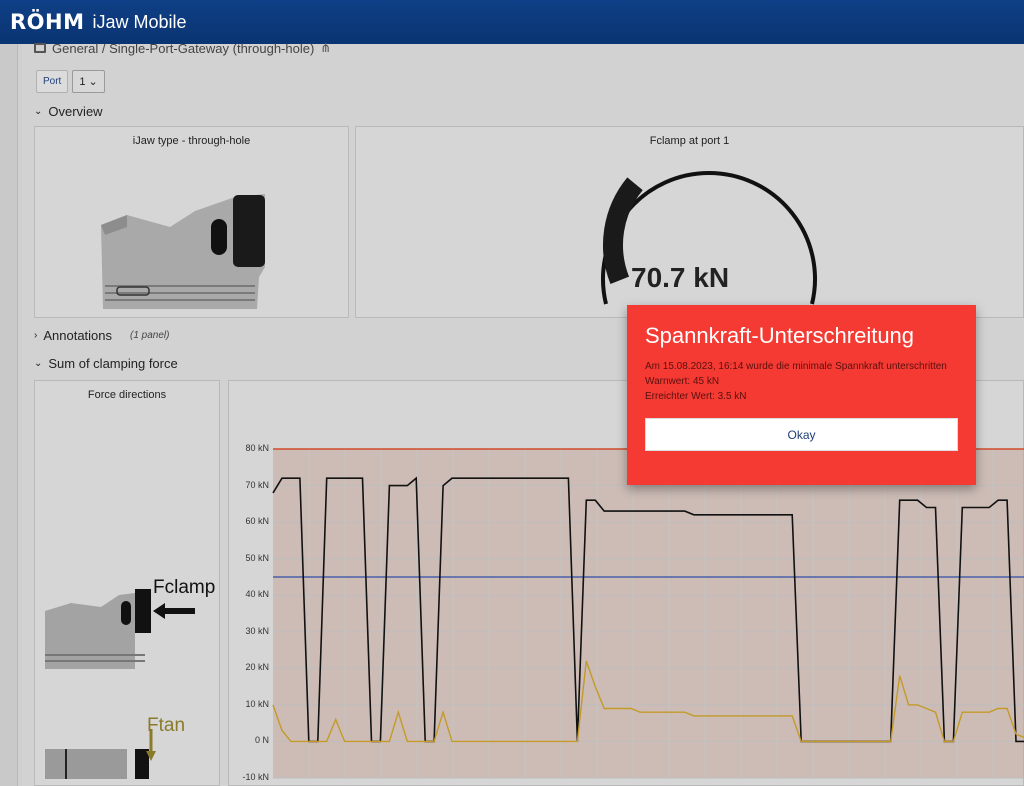 The height and width of the screenshot is (786, 1024). I want to click on port-select: 1 ⌄, so click(88, 81).